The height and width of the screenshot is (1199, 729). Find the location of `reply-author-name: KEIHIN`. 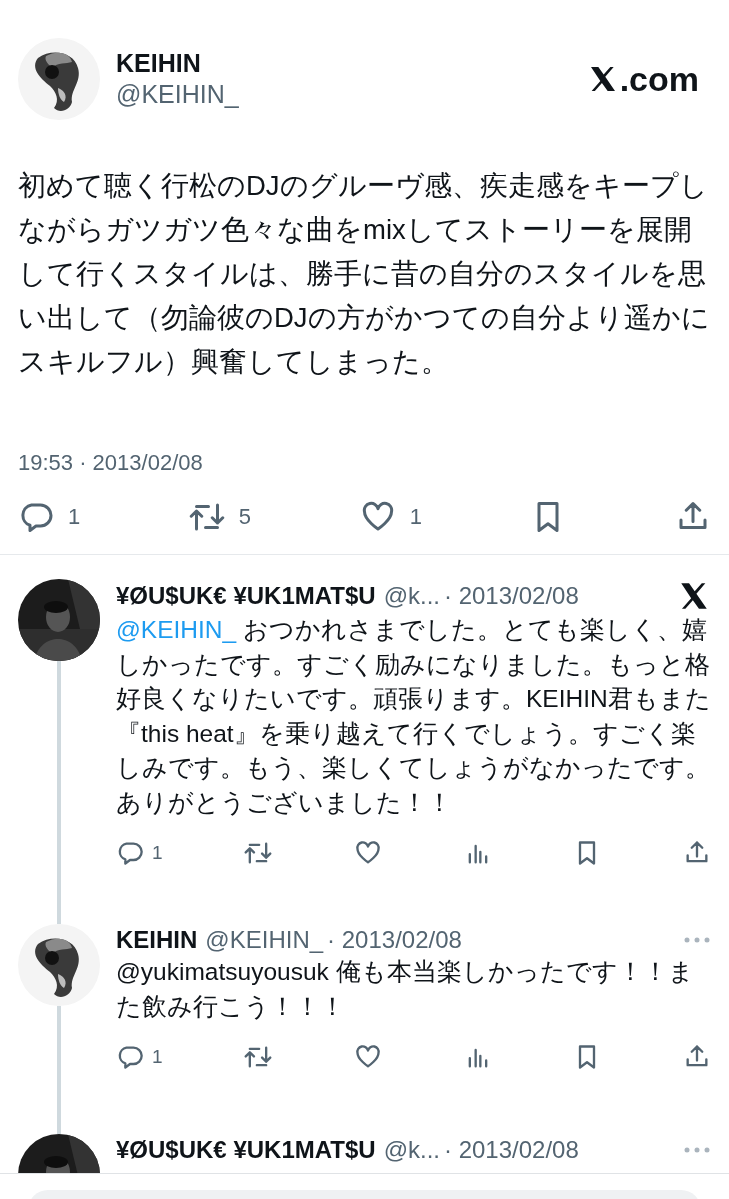

reply-author-name: KEIHIN is located at coordinates (157, 940).